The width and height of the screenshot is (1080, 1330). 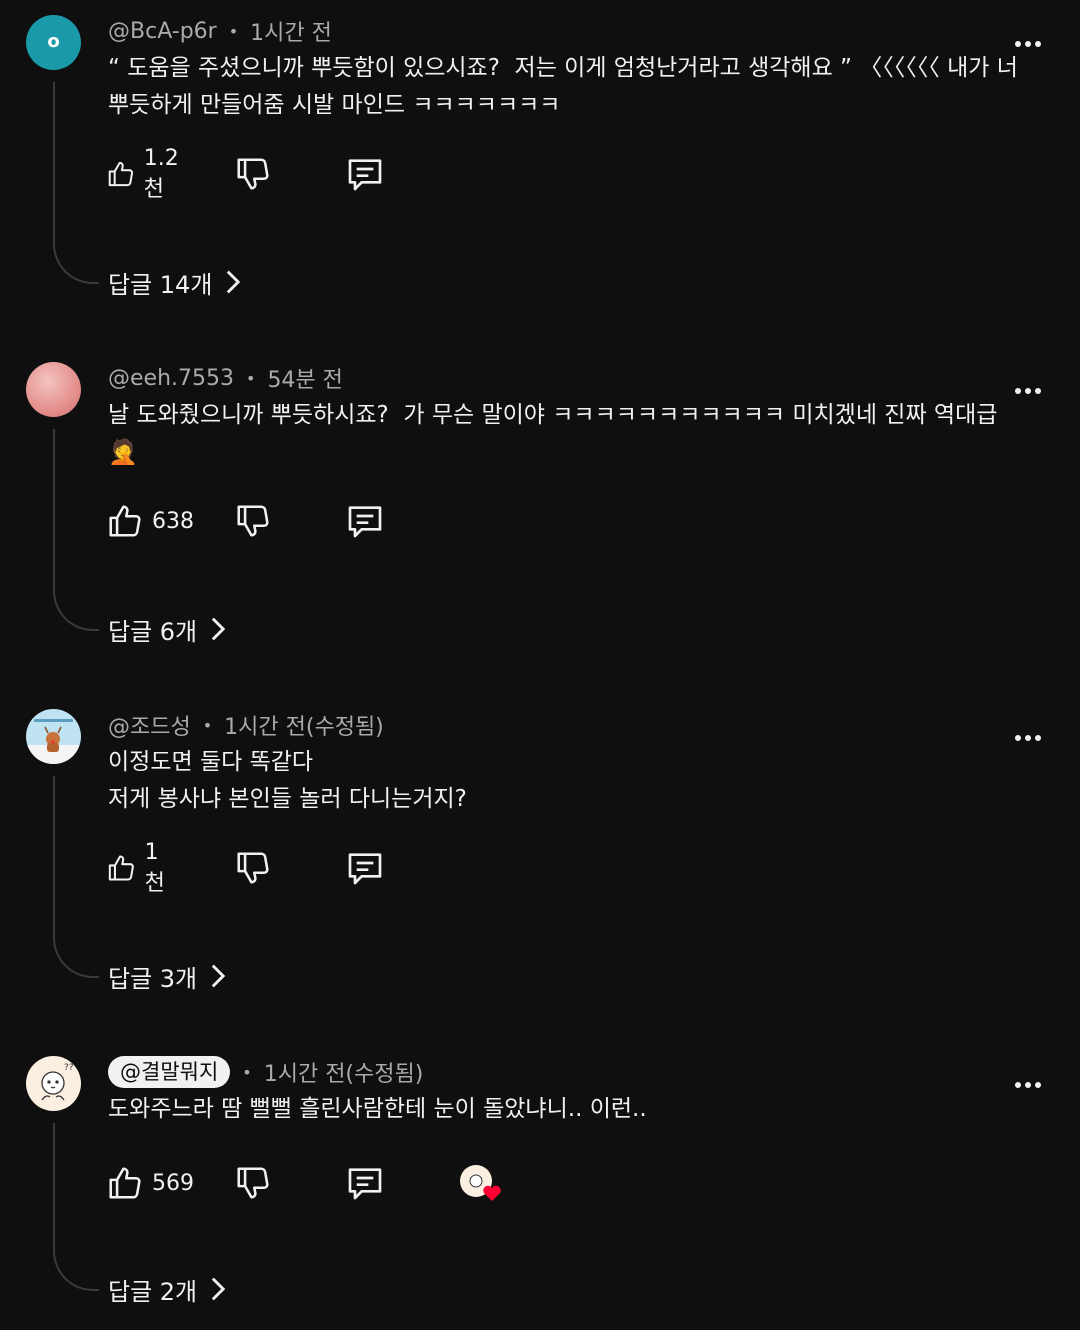 I want to click on view-replies-button: 답글 2개, so click(x=167, y=1289).